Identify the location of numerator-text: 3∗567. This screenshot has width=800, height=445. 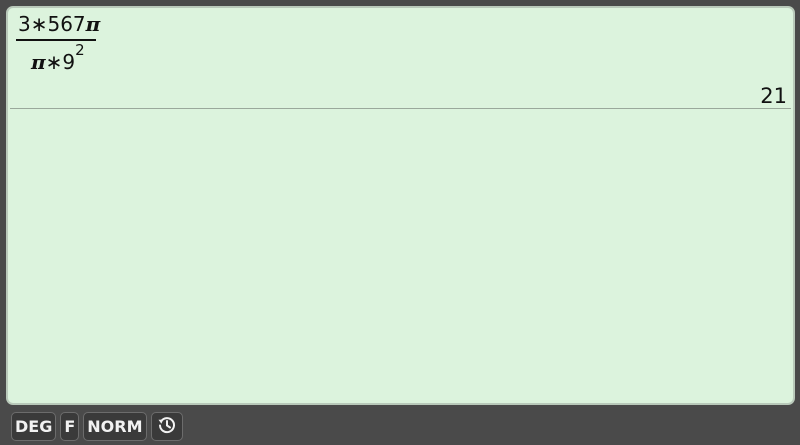
(52, 24).